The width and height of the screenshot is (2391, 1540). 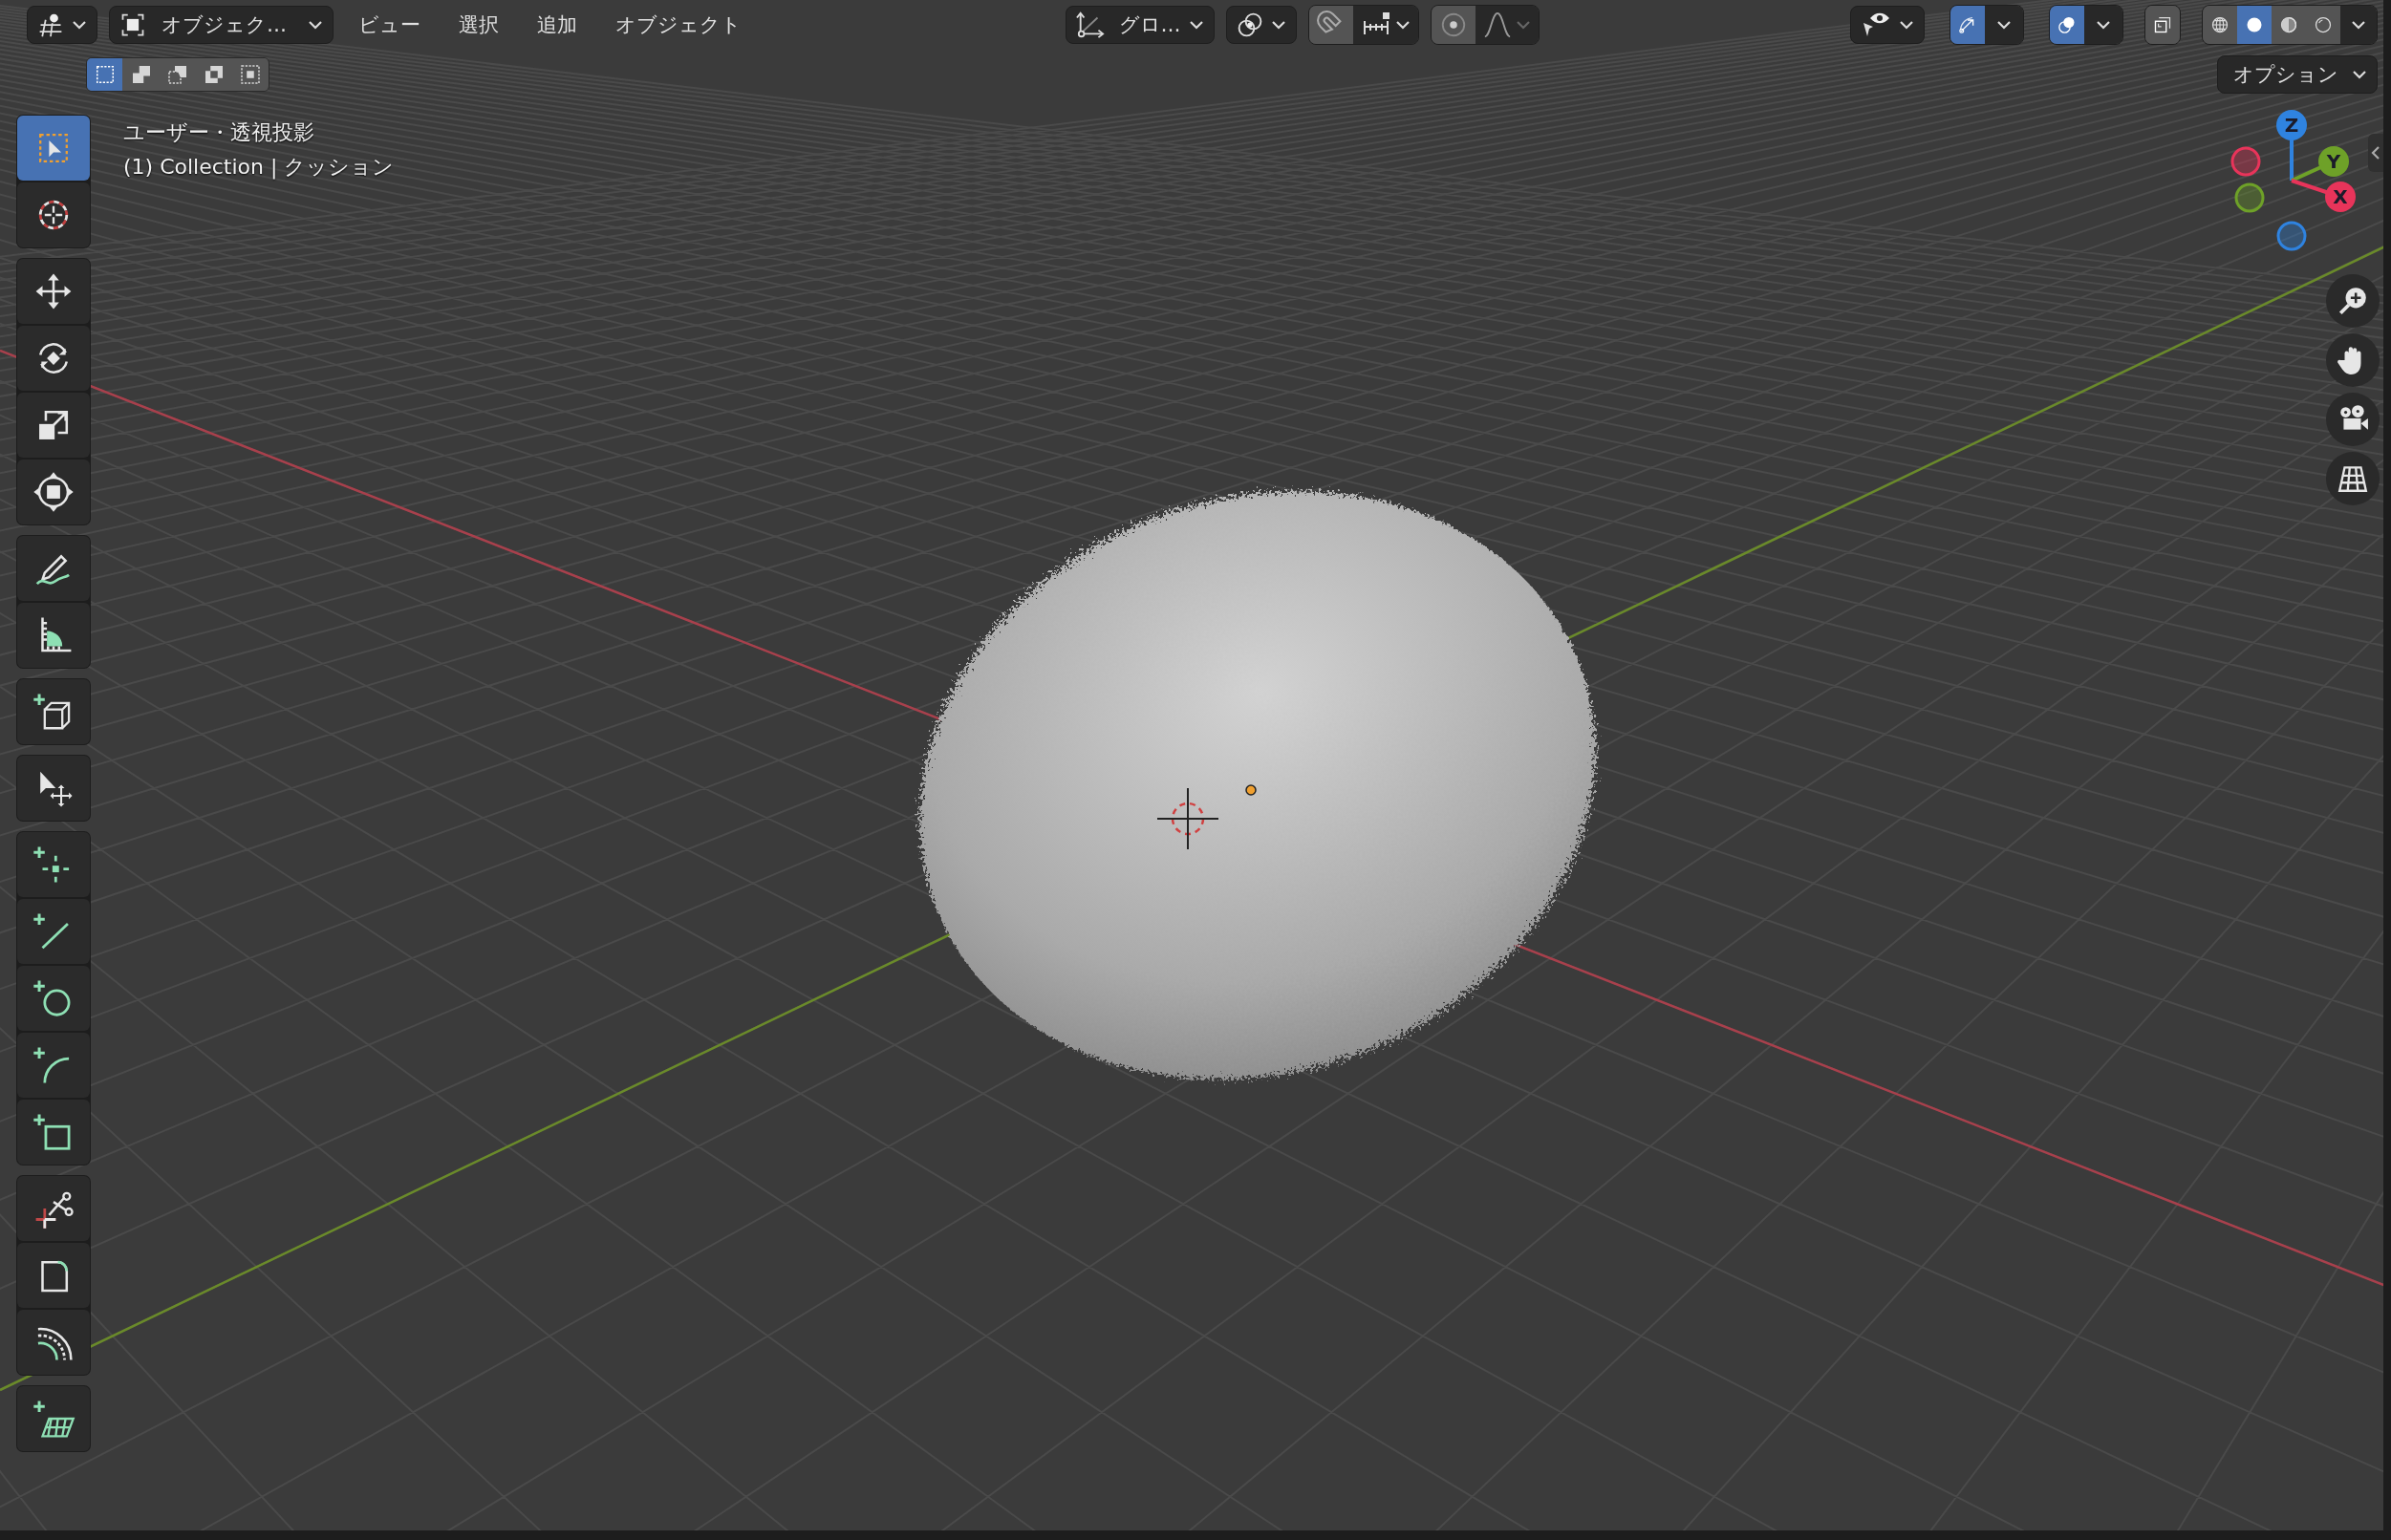 I want to click on proportional-circle-icon, so click(x=1454, y=25).